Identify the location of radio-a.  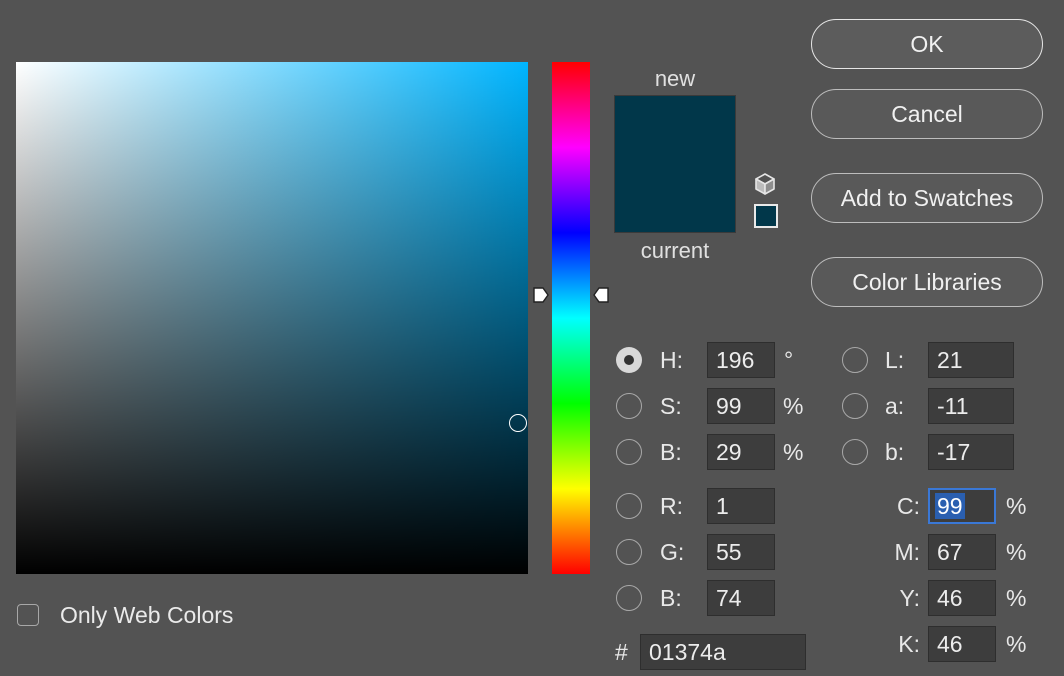
(855, 406).